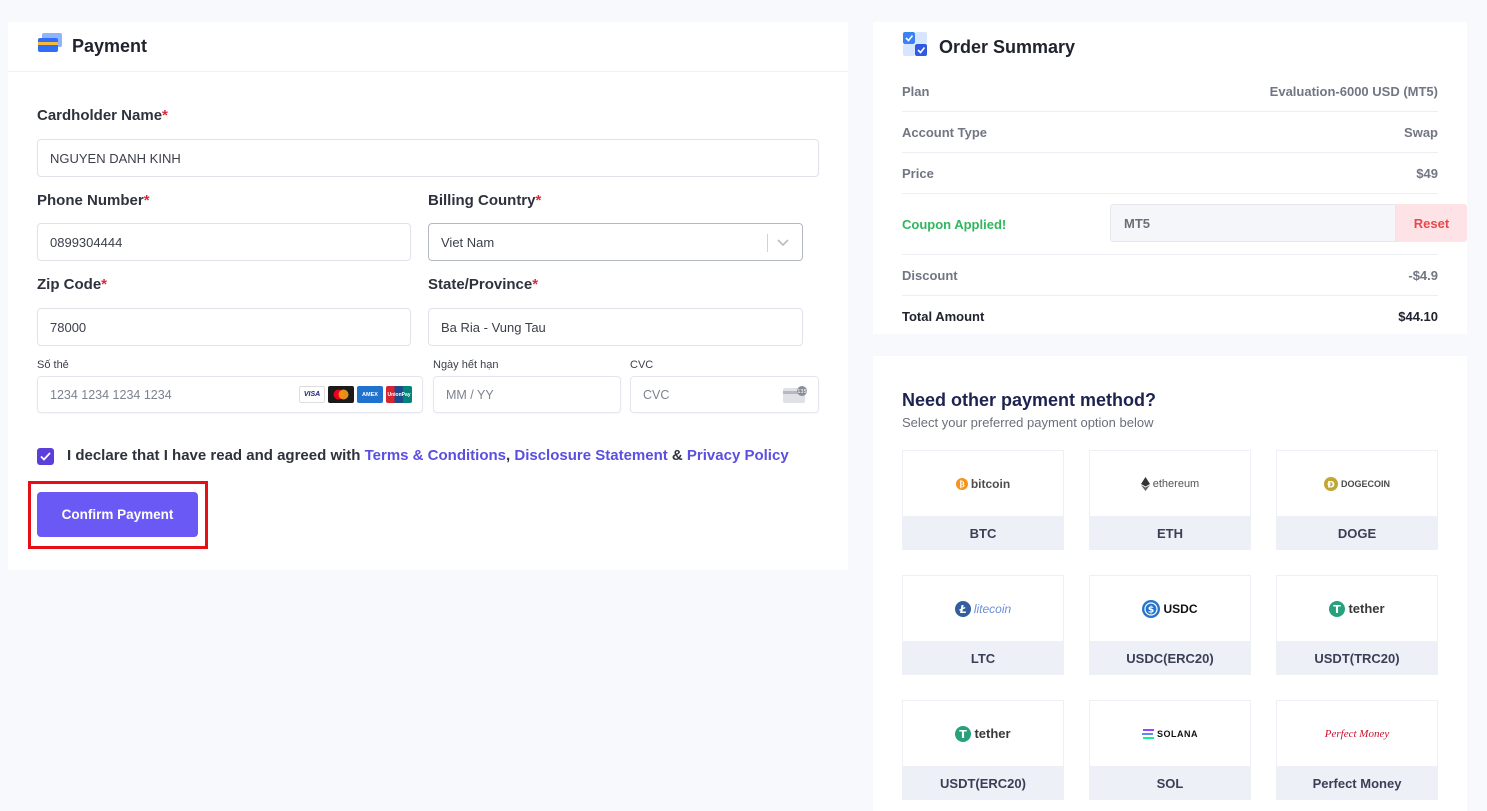 Image resolution: width=1487 pixels, height=811 pixels. What do you see at coordinates (983, 783) in the screenshot?
I see `method-name: USDT(ERC20)` at bounding box center [983, 783].